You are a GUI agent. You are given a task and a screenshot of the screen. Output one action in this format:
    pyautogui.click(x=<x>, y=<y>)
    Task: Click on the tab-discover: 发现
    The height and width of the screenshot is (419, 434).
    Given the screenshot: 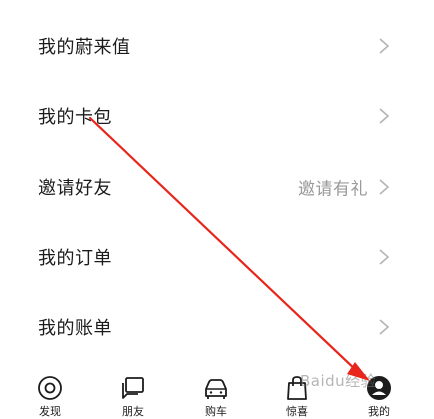 What is the action you would take?
    pyautogui.click(x=50, y=394)
    